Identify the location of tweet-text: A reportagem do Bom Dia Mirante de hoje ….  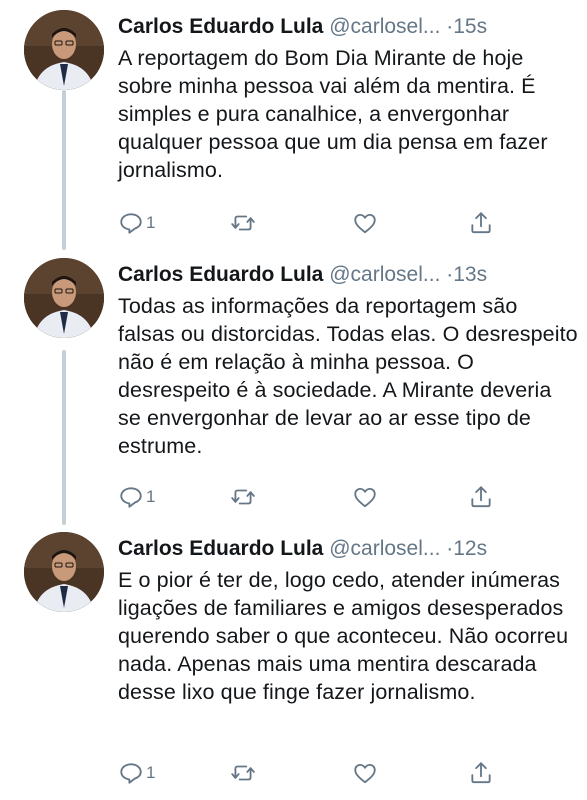
(333, 114).